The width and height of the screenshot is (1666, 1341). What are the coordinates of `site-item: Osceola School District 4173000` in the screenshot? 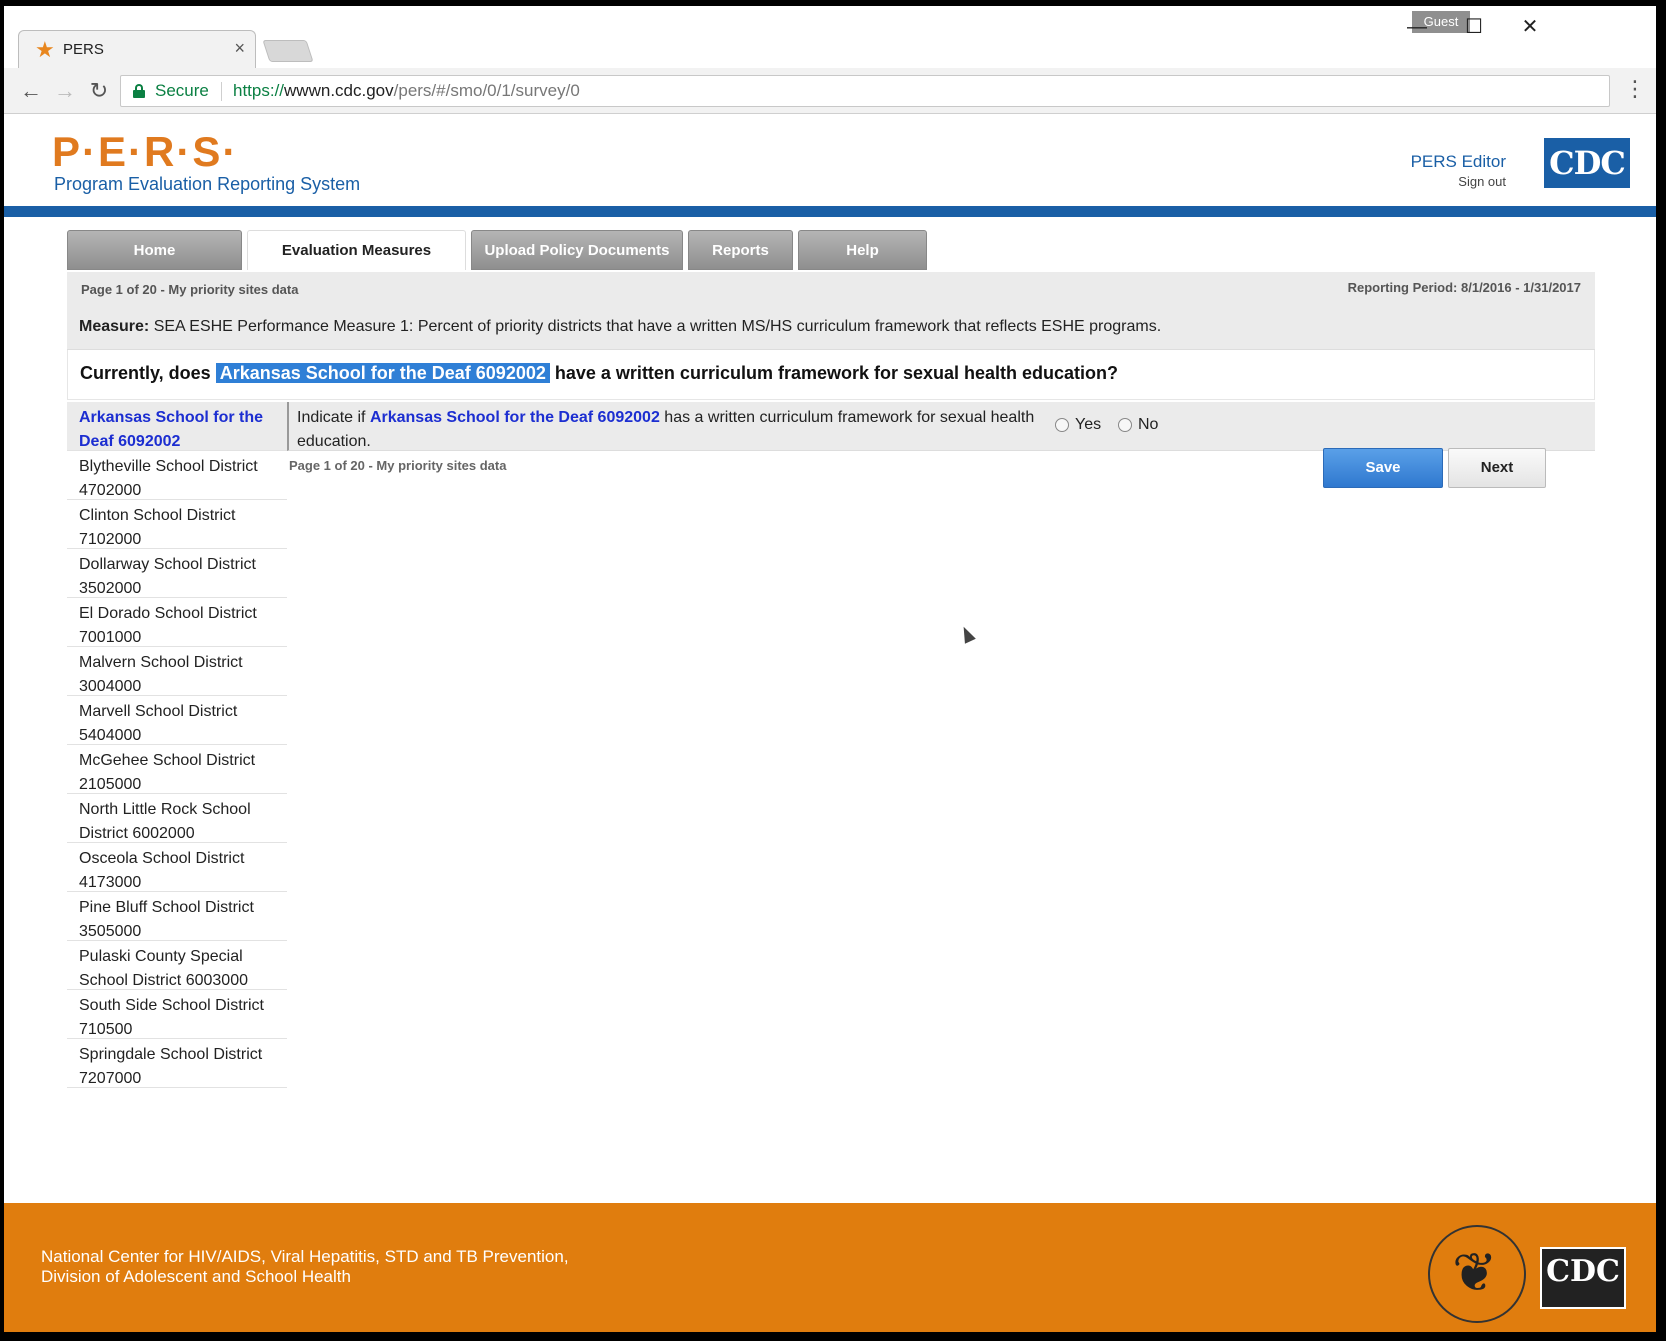 It's located at (177, 867).